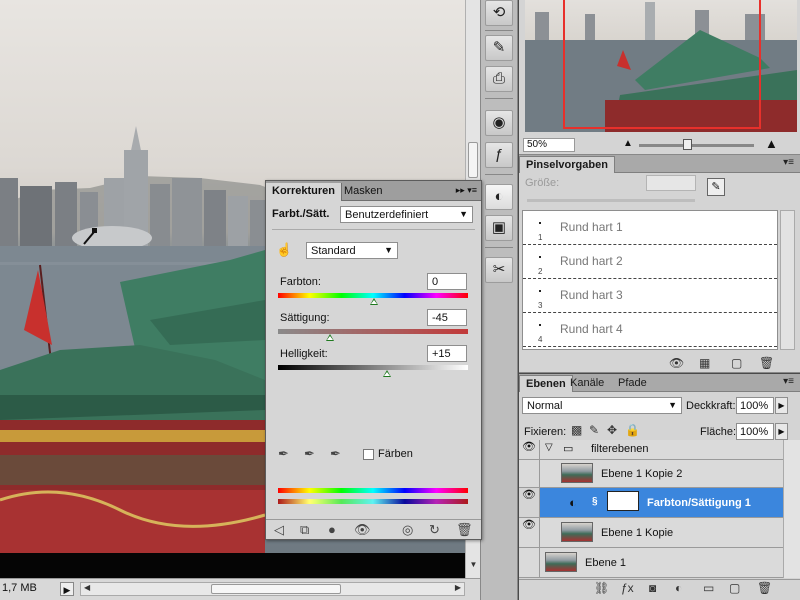 Image resolution: width=800 pixels, height=600 pixels. Describe the element at coordinates (373, 331) in the screenshot. I see `saturation-slider-track` at that location.